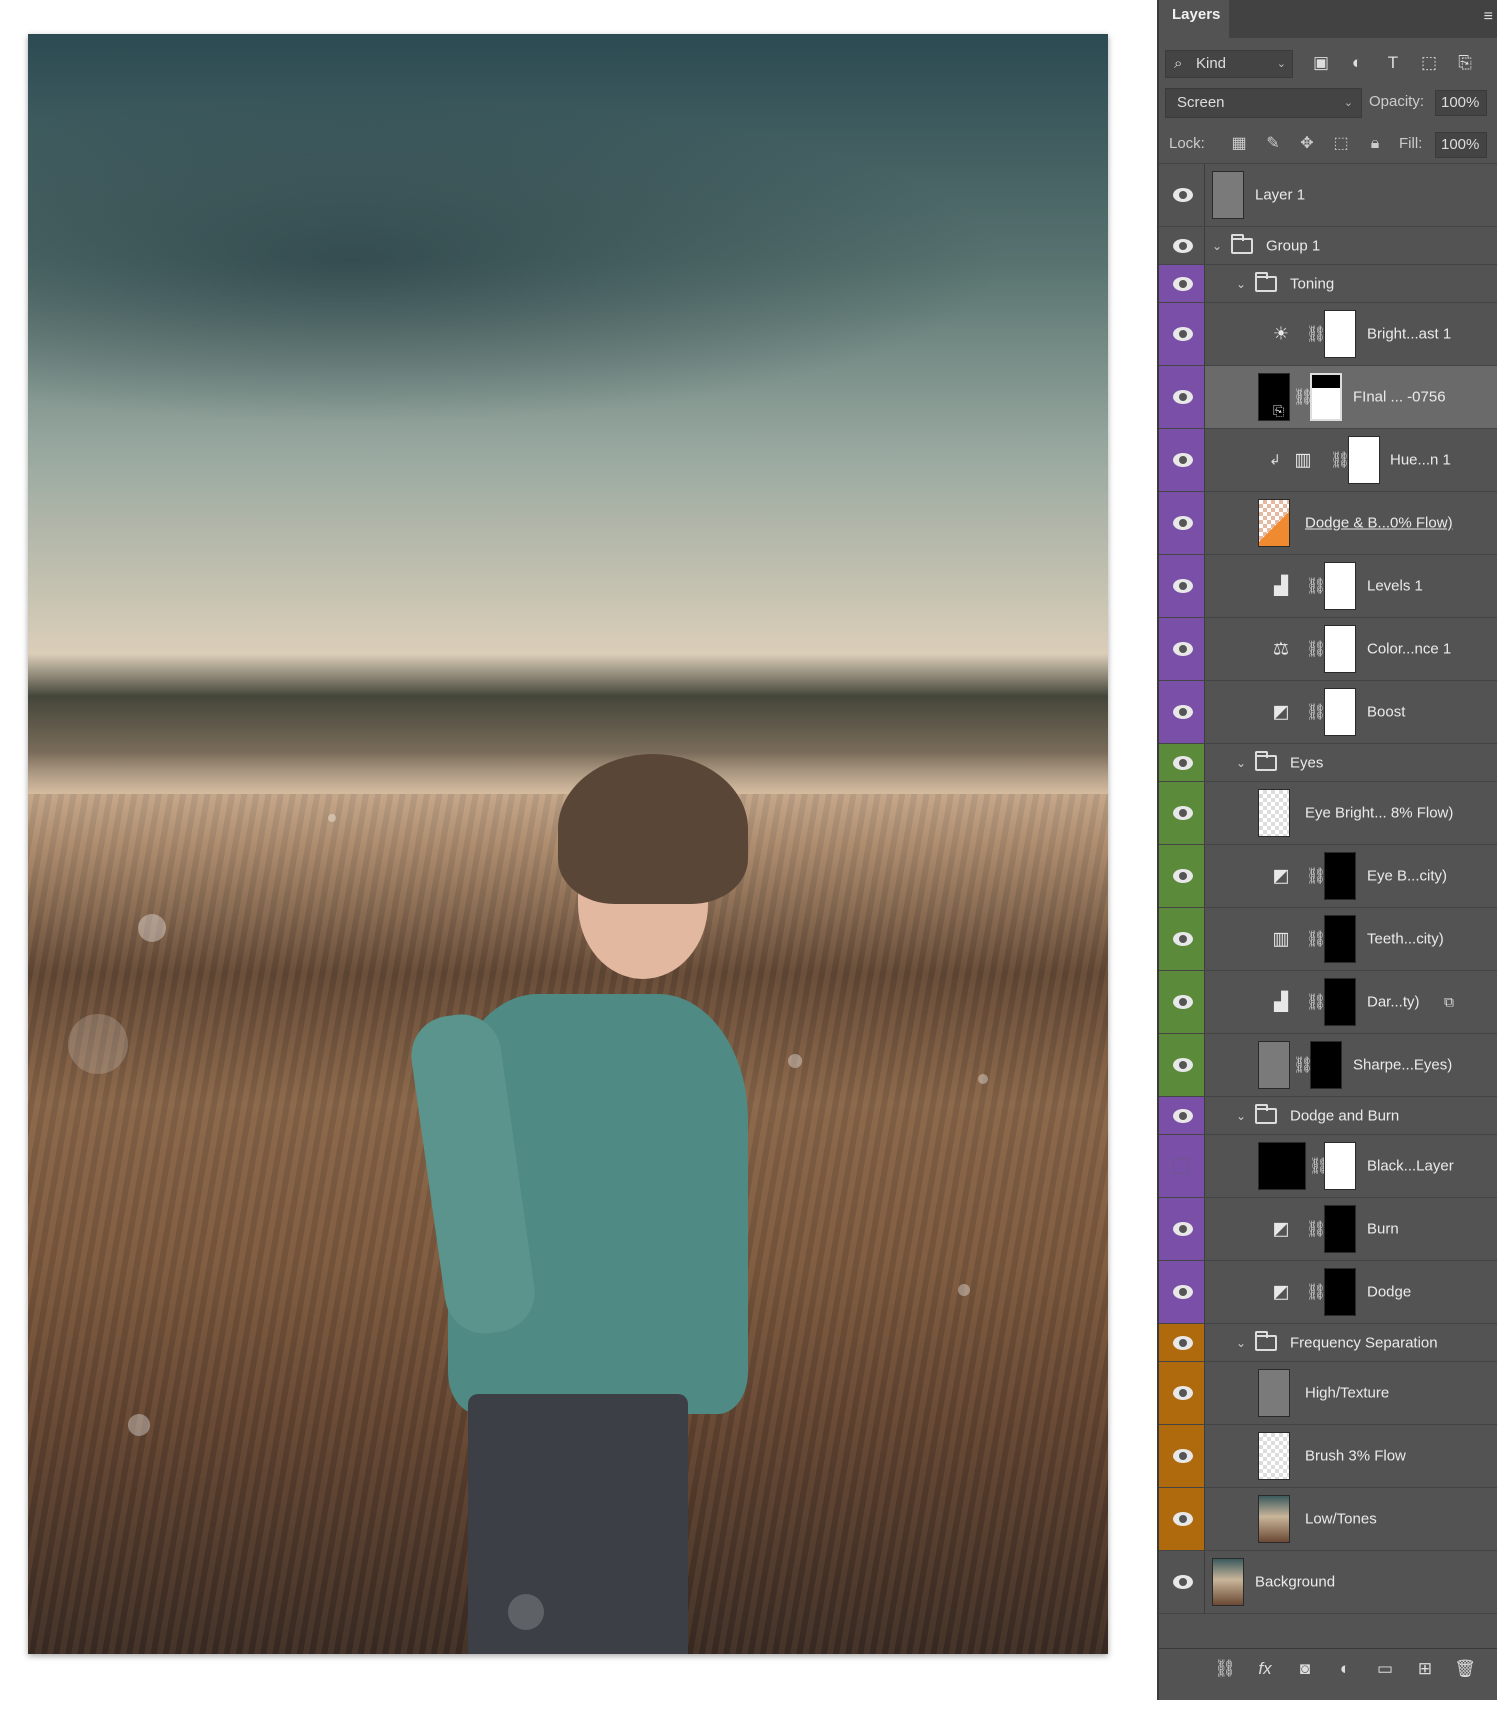 This screenshot has height=1723, width=1497. I want to click on type-filter-icon: T, so click(1393, 63).